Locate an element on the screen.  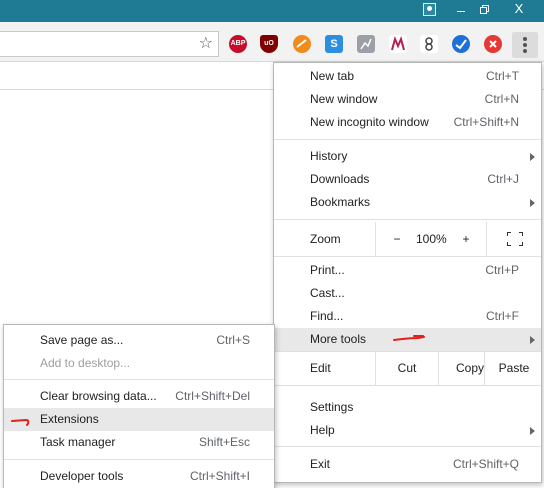
address-bar: ☆ is located at coordinates (109, 44).